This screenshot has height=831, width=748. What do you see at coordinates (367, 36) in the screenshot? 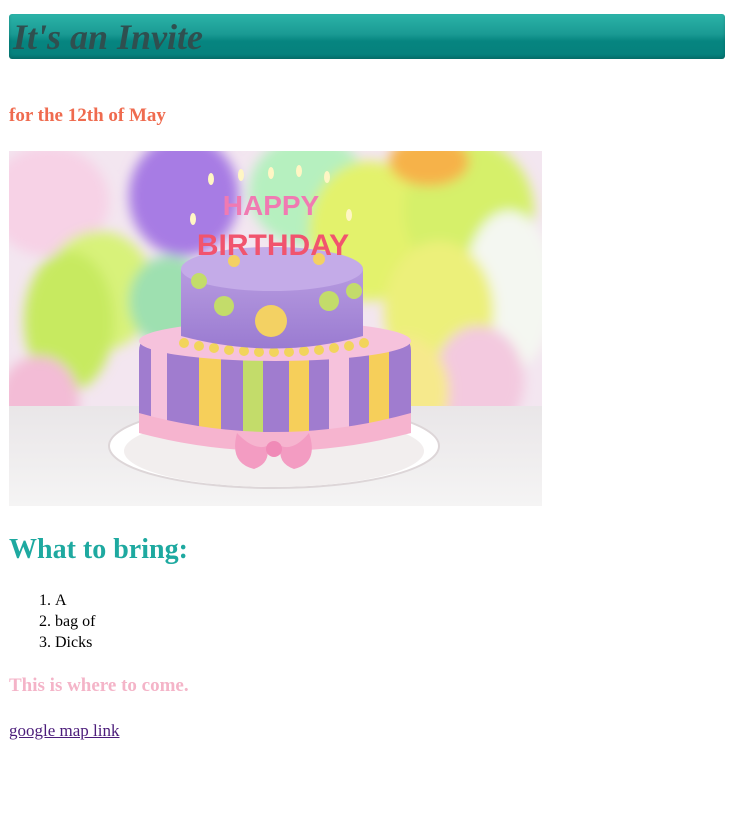
I see `title-banner: It's an Invite` at bounding box center [367, 36].